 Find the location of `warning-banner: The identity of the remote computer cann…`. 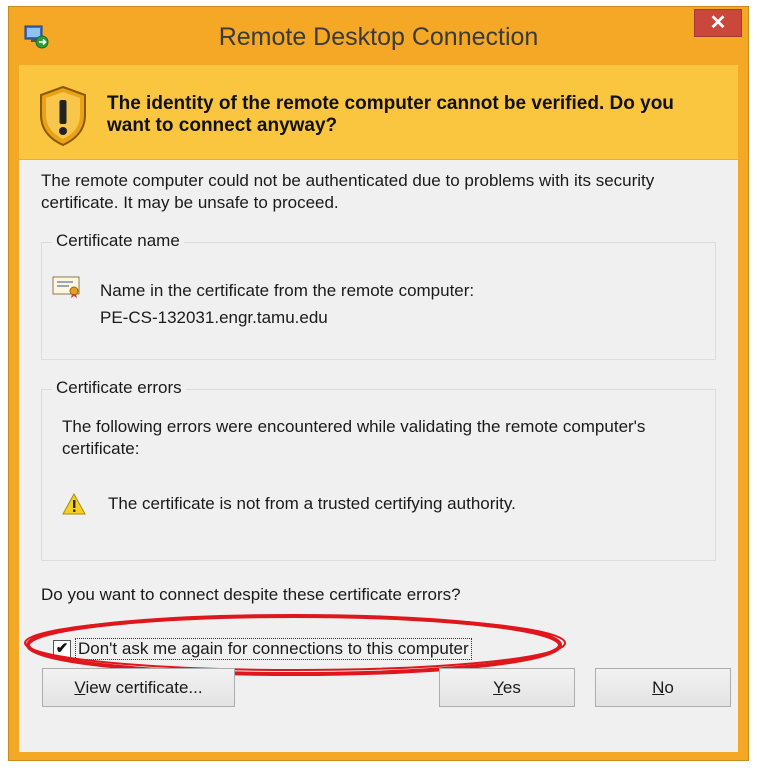

warning-banner: The identity of the remote computer cann… is located at coordinates (378, 112).